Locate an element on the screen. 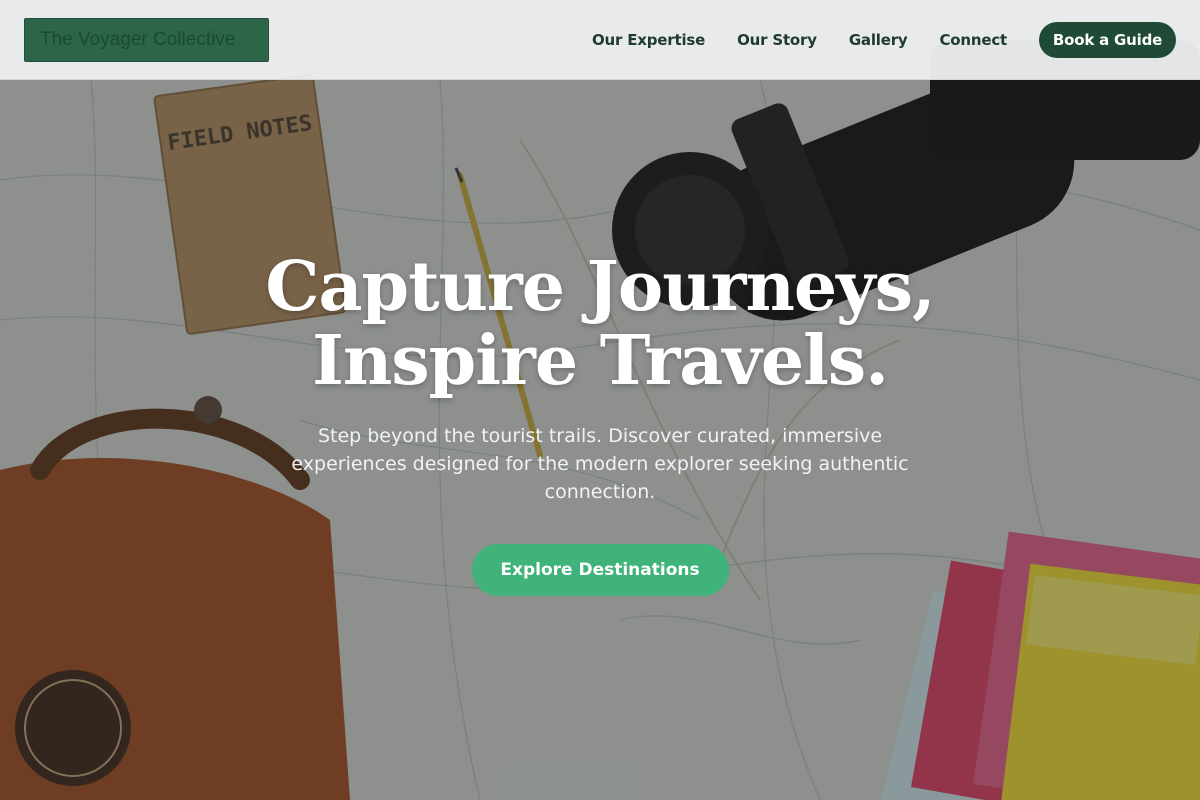 The image size is (1200, 800). hero-headline-line-2: Inspire Travels. is located at coordinates (600, 361).